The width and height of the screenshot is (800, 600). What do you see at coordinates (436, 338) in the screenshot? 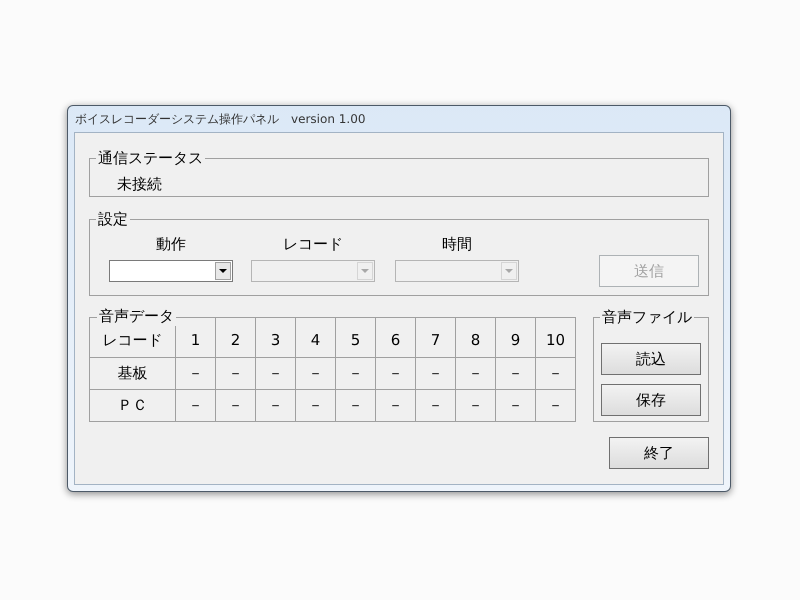
I see `column-header: 7` at bounding box center [436, 338].